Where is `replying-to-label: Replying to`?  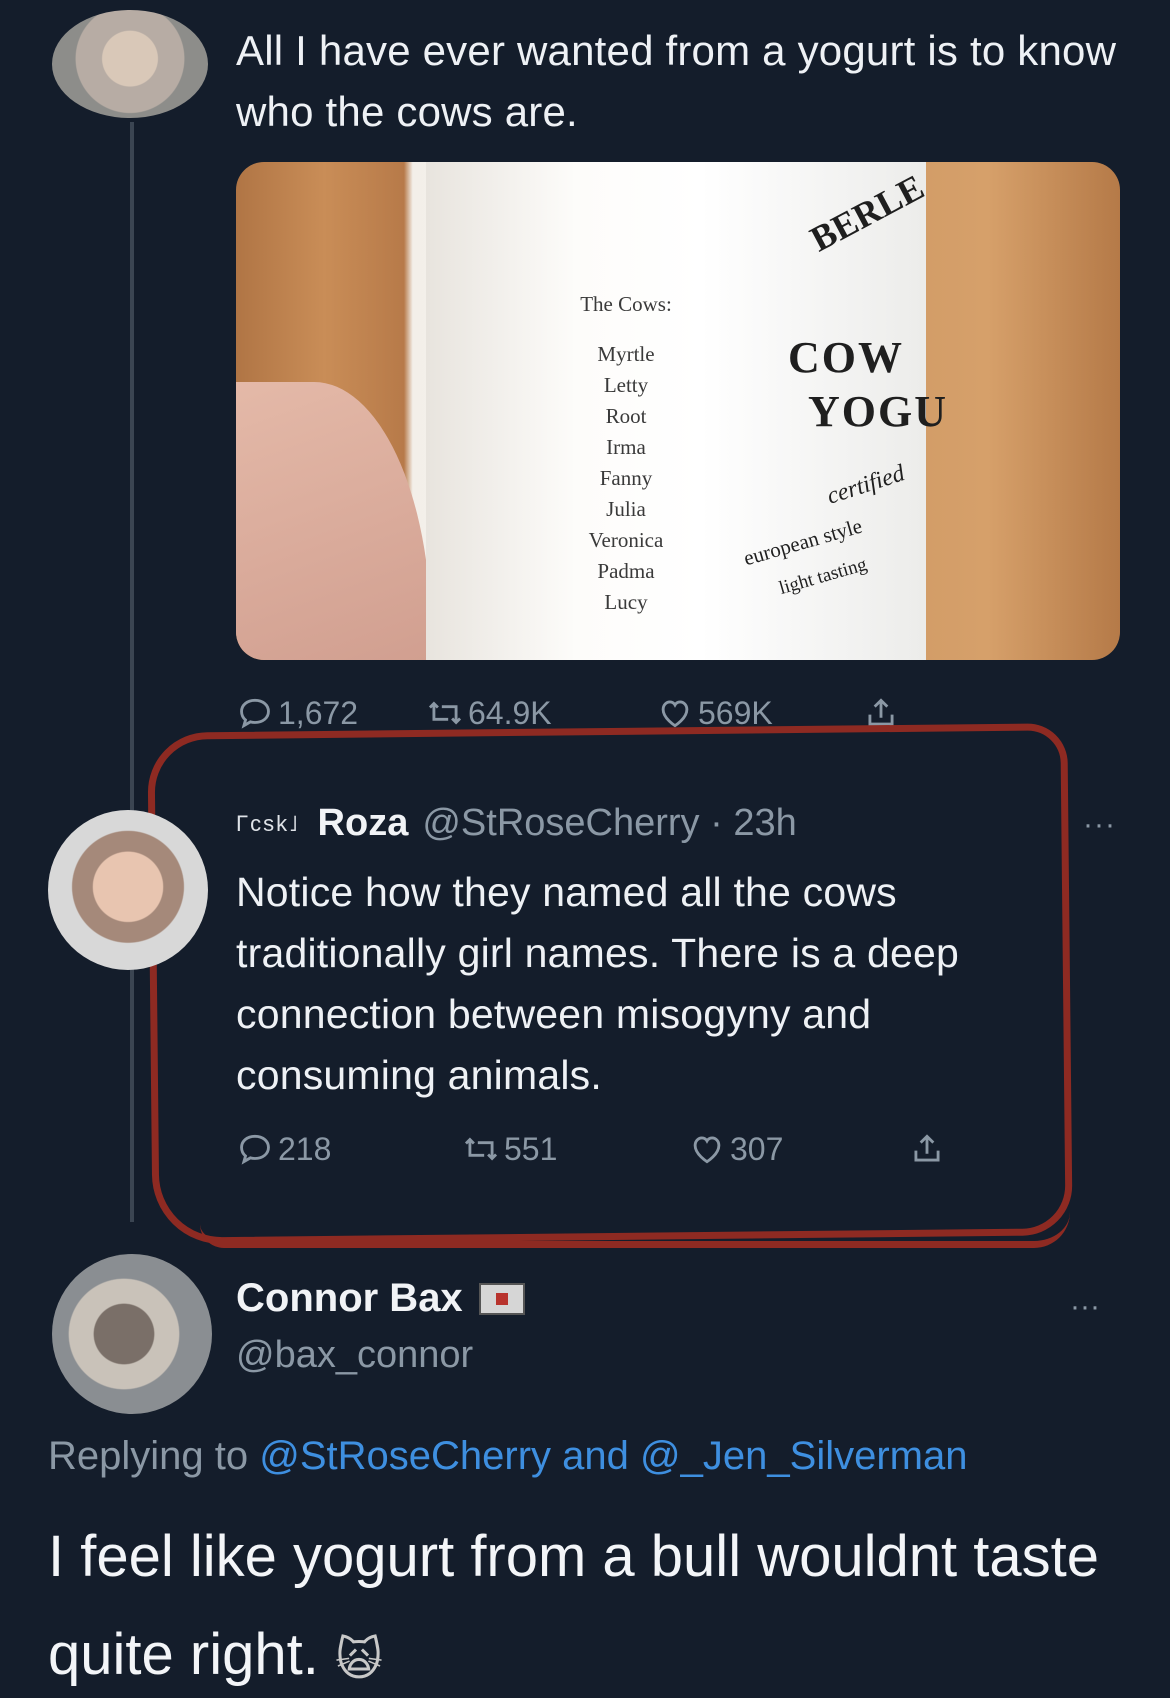
replying-to-label: Replying to is located at coordinates (148, 1456).